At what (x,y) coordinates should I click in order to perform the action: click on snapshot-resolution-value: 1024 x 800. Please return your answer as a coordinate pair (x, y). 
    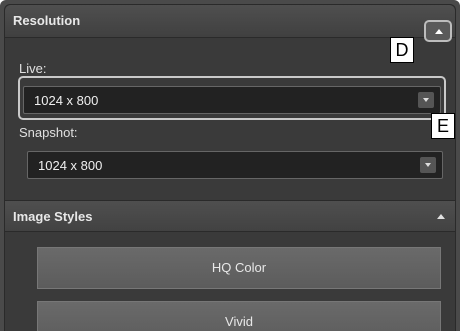
    Looking at the image, I should click on (70, 165).